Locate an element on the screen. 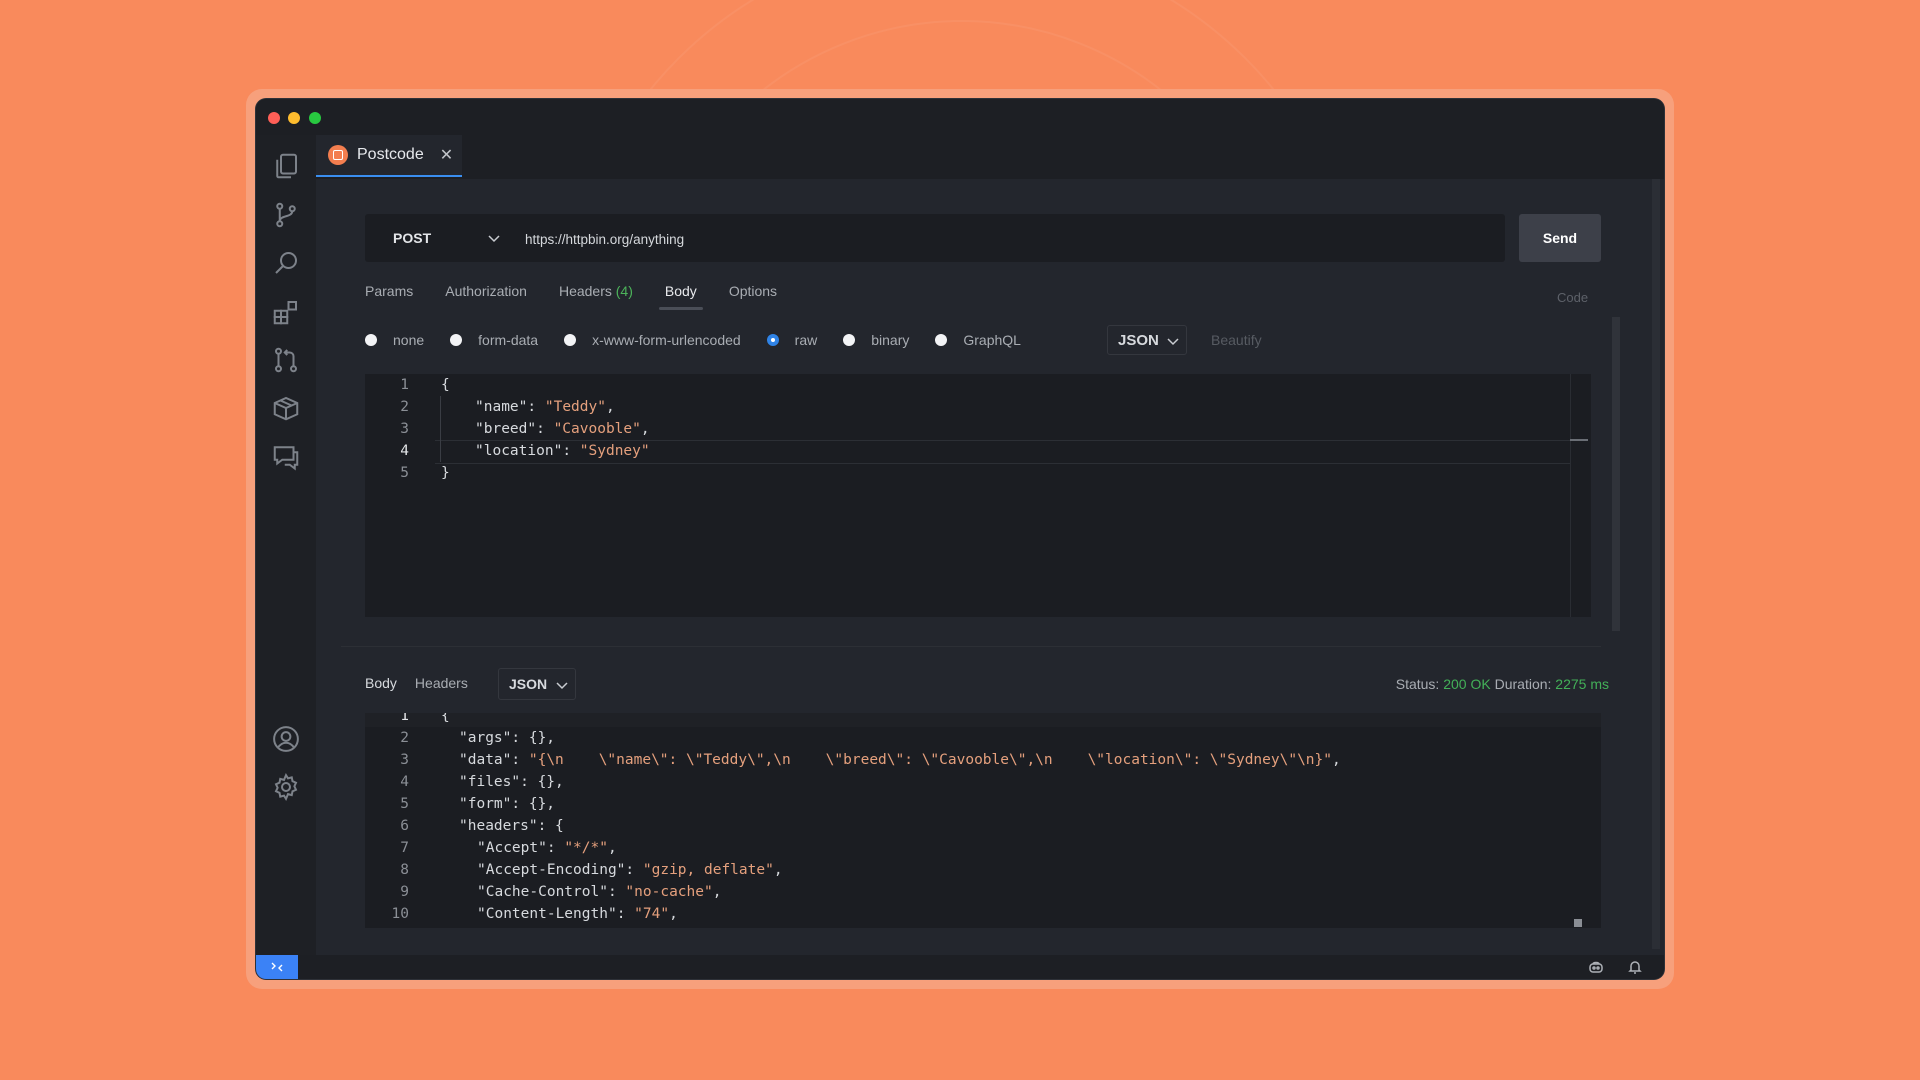 The height and width of the screenshot is (1080, 1920). account-icon is located at coordinates (286, 739).